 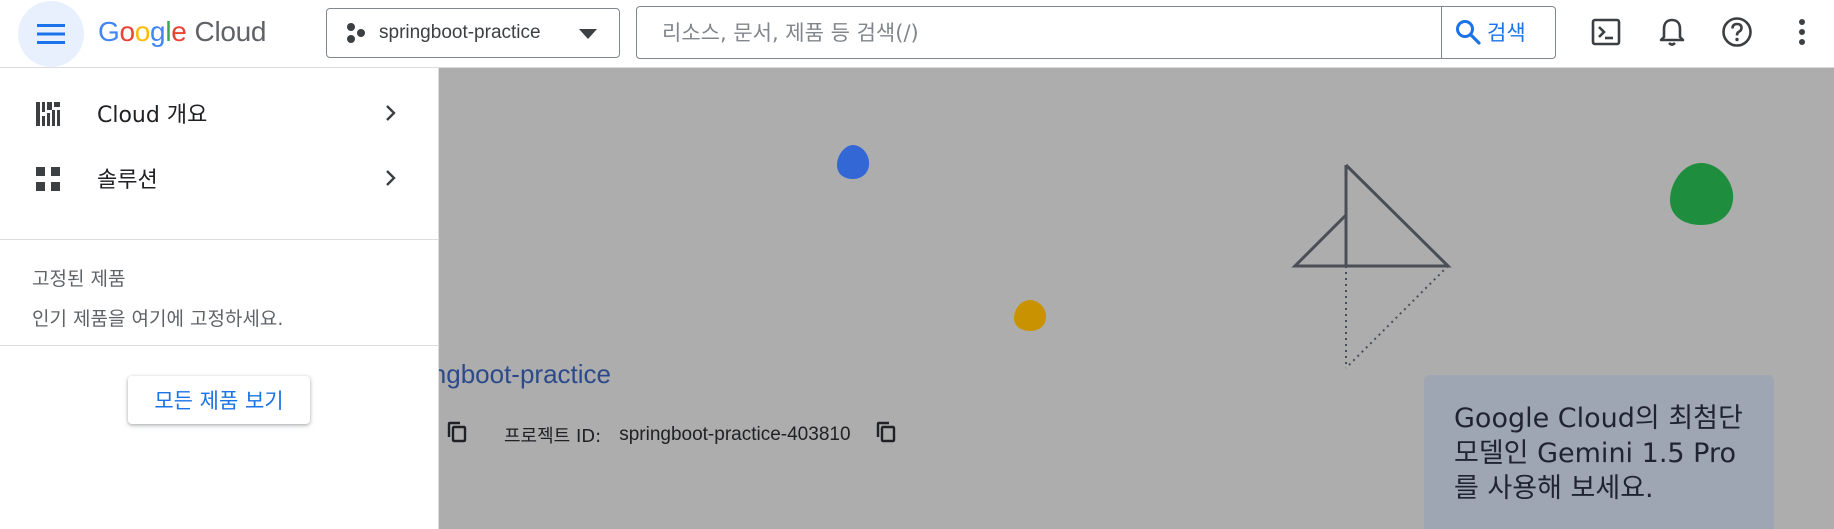 I want to click on view-all-products-button: 모든 제품 보기, so click(x=219, y=400).